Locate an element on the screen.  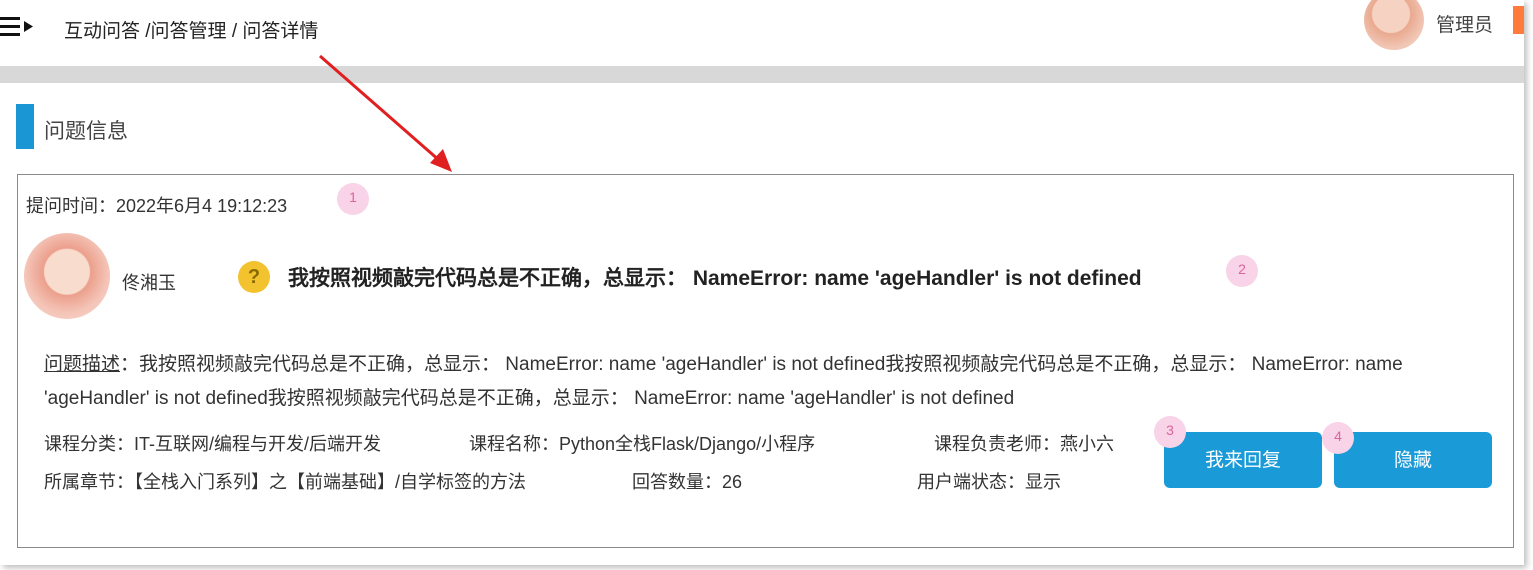
user-avatar is located at coordinates (67, 276).